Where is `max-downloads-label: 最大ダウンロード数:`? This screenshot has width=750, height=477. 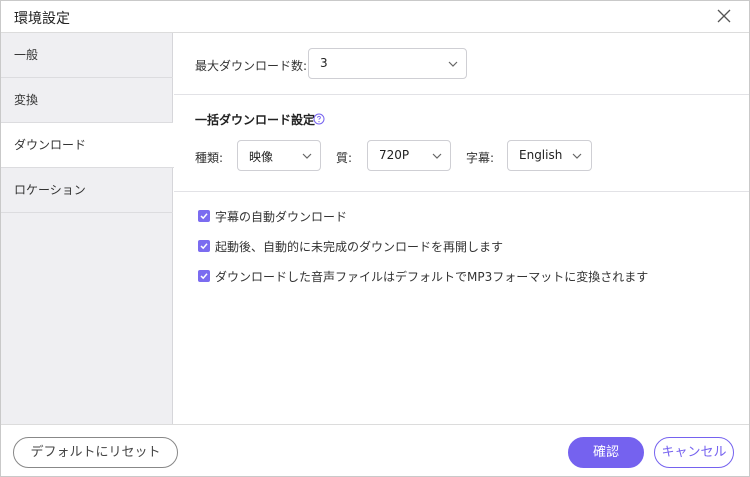
max-downloads-label: 最大ダウンロード数: is located at coordinates (251, 65).